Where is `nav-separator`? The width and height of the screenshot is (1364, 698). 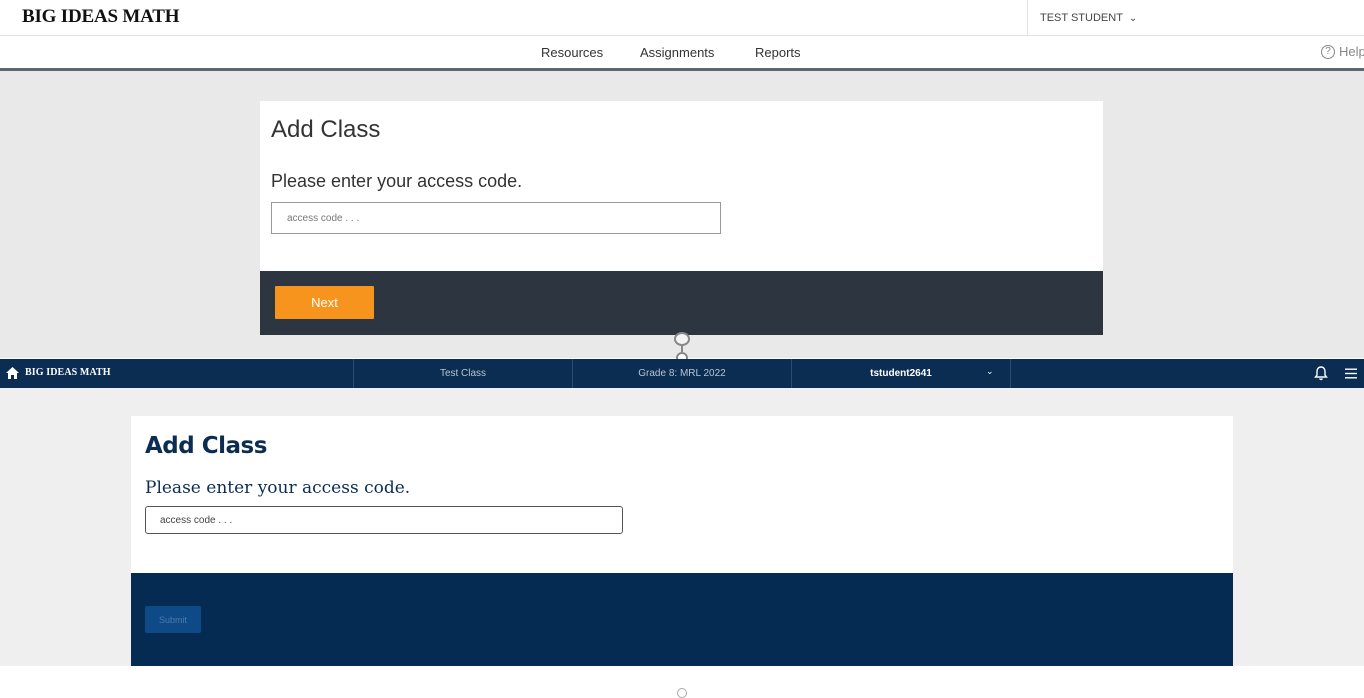
nav-separator is located at coordinates (1010, 373).